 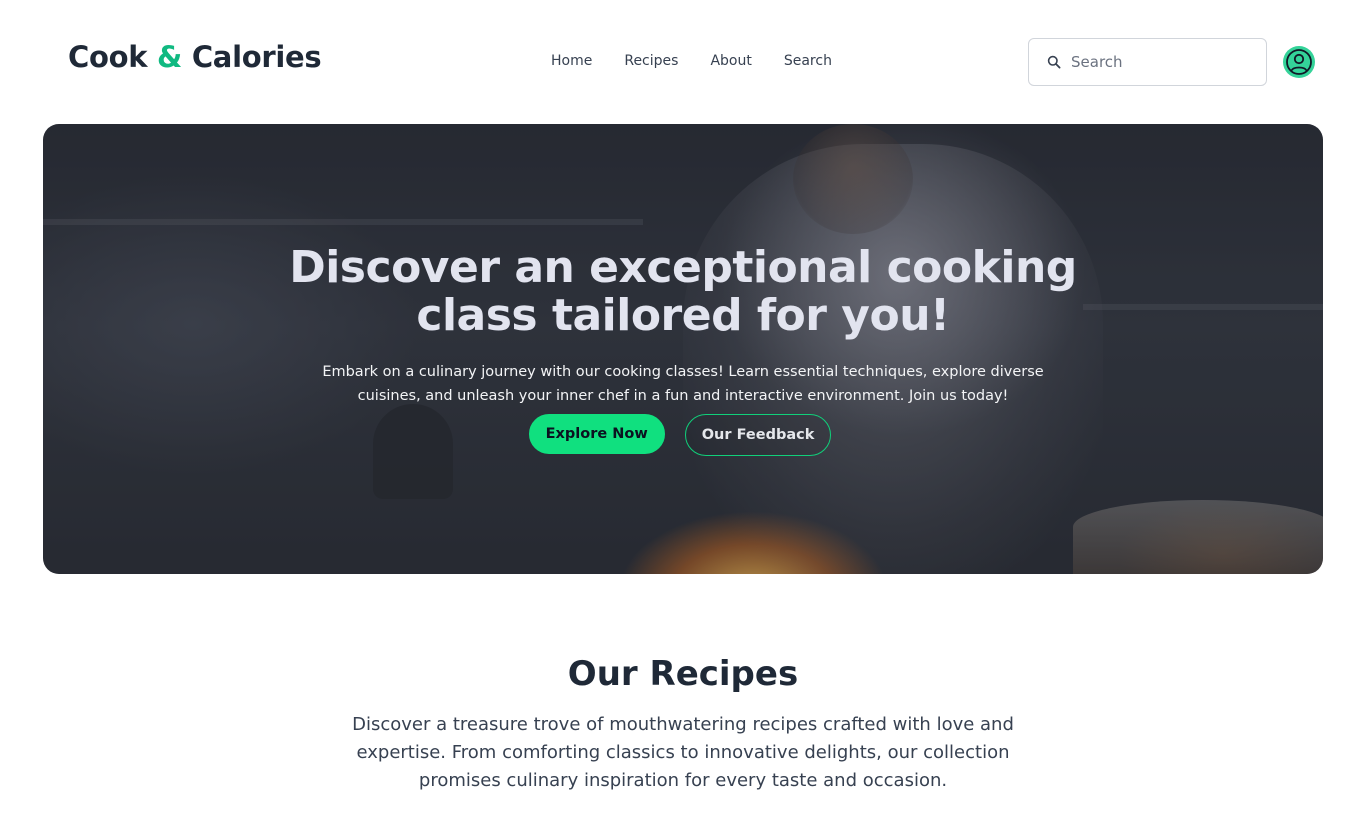 I want to click on nav-link-about: About, so click(x=730, y=61).